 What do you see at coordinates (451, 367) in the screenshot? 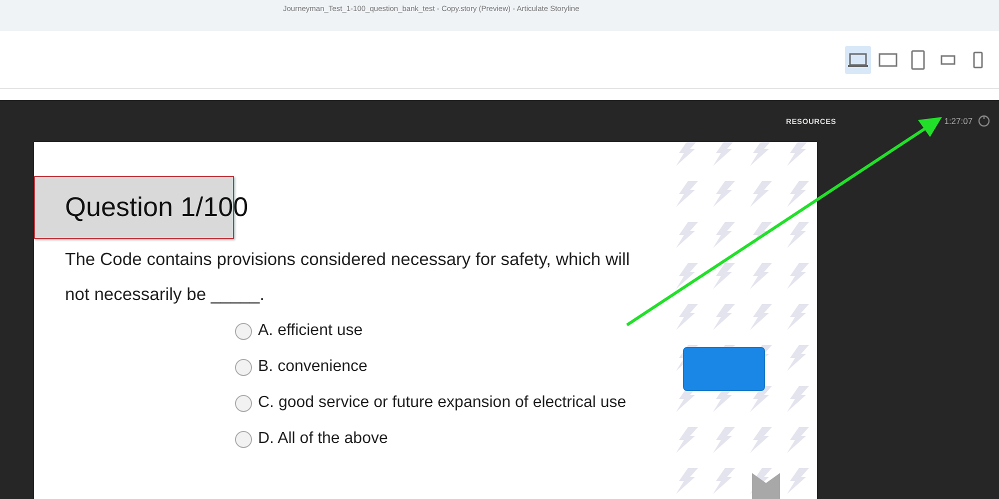
I see `answer-option: B. convenience` at bounding box center [451, 367].